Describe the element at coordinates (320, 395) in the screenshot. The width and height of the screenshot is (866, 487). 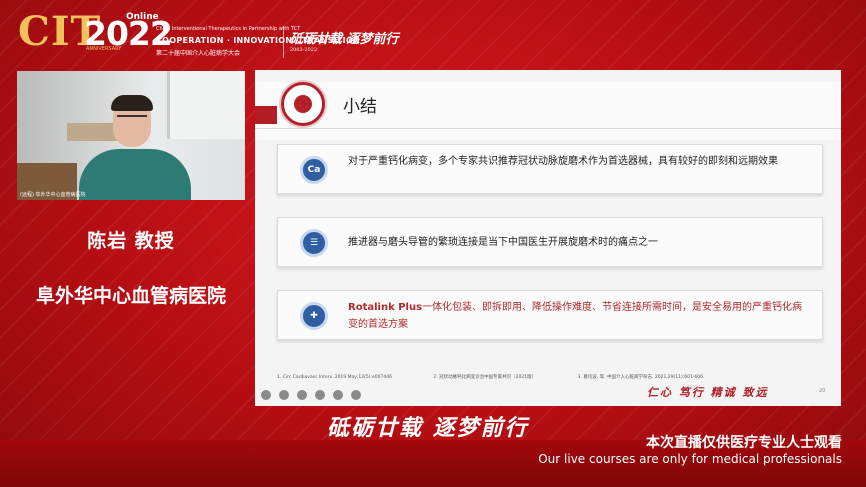
I see `pointer-icon` at that location.